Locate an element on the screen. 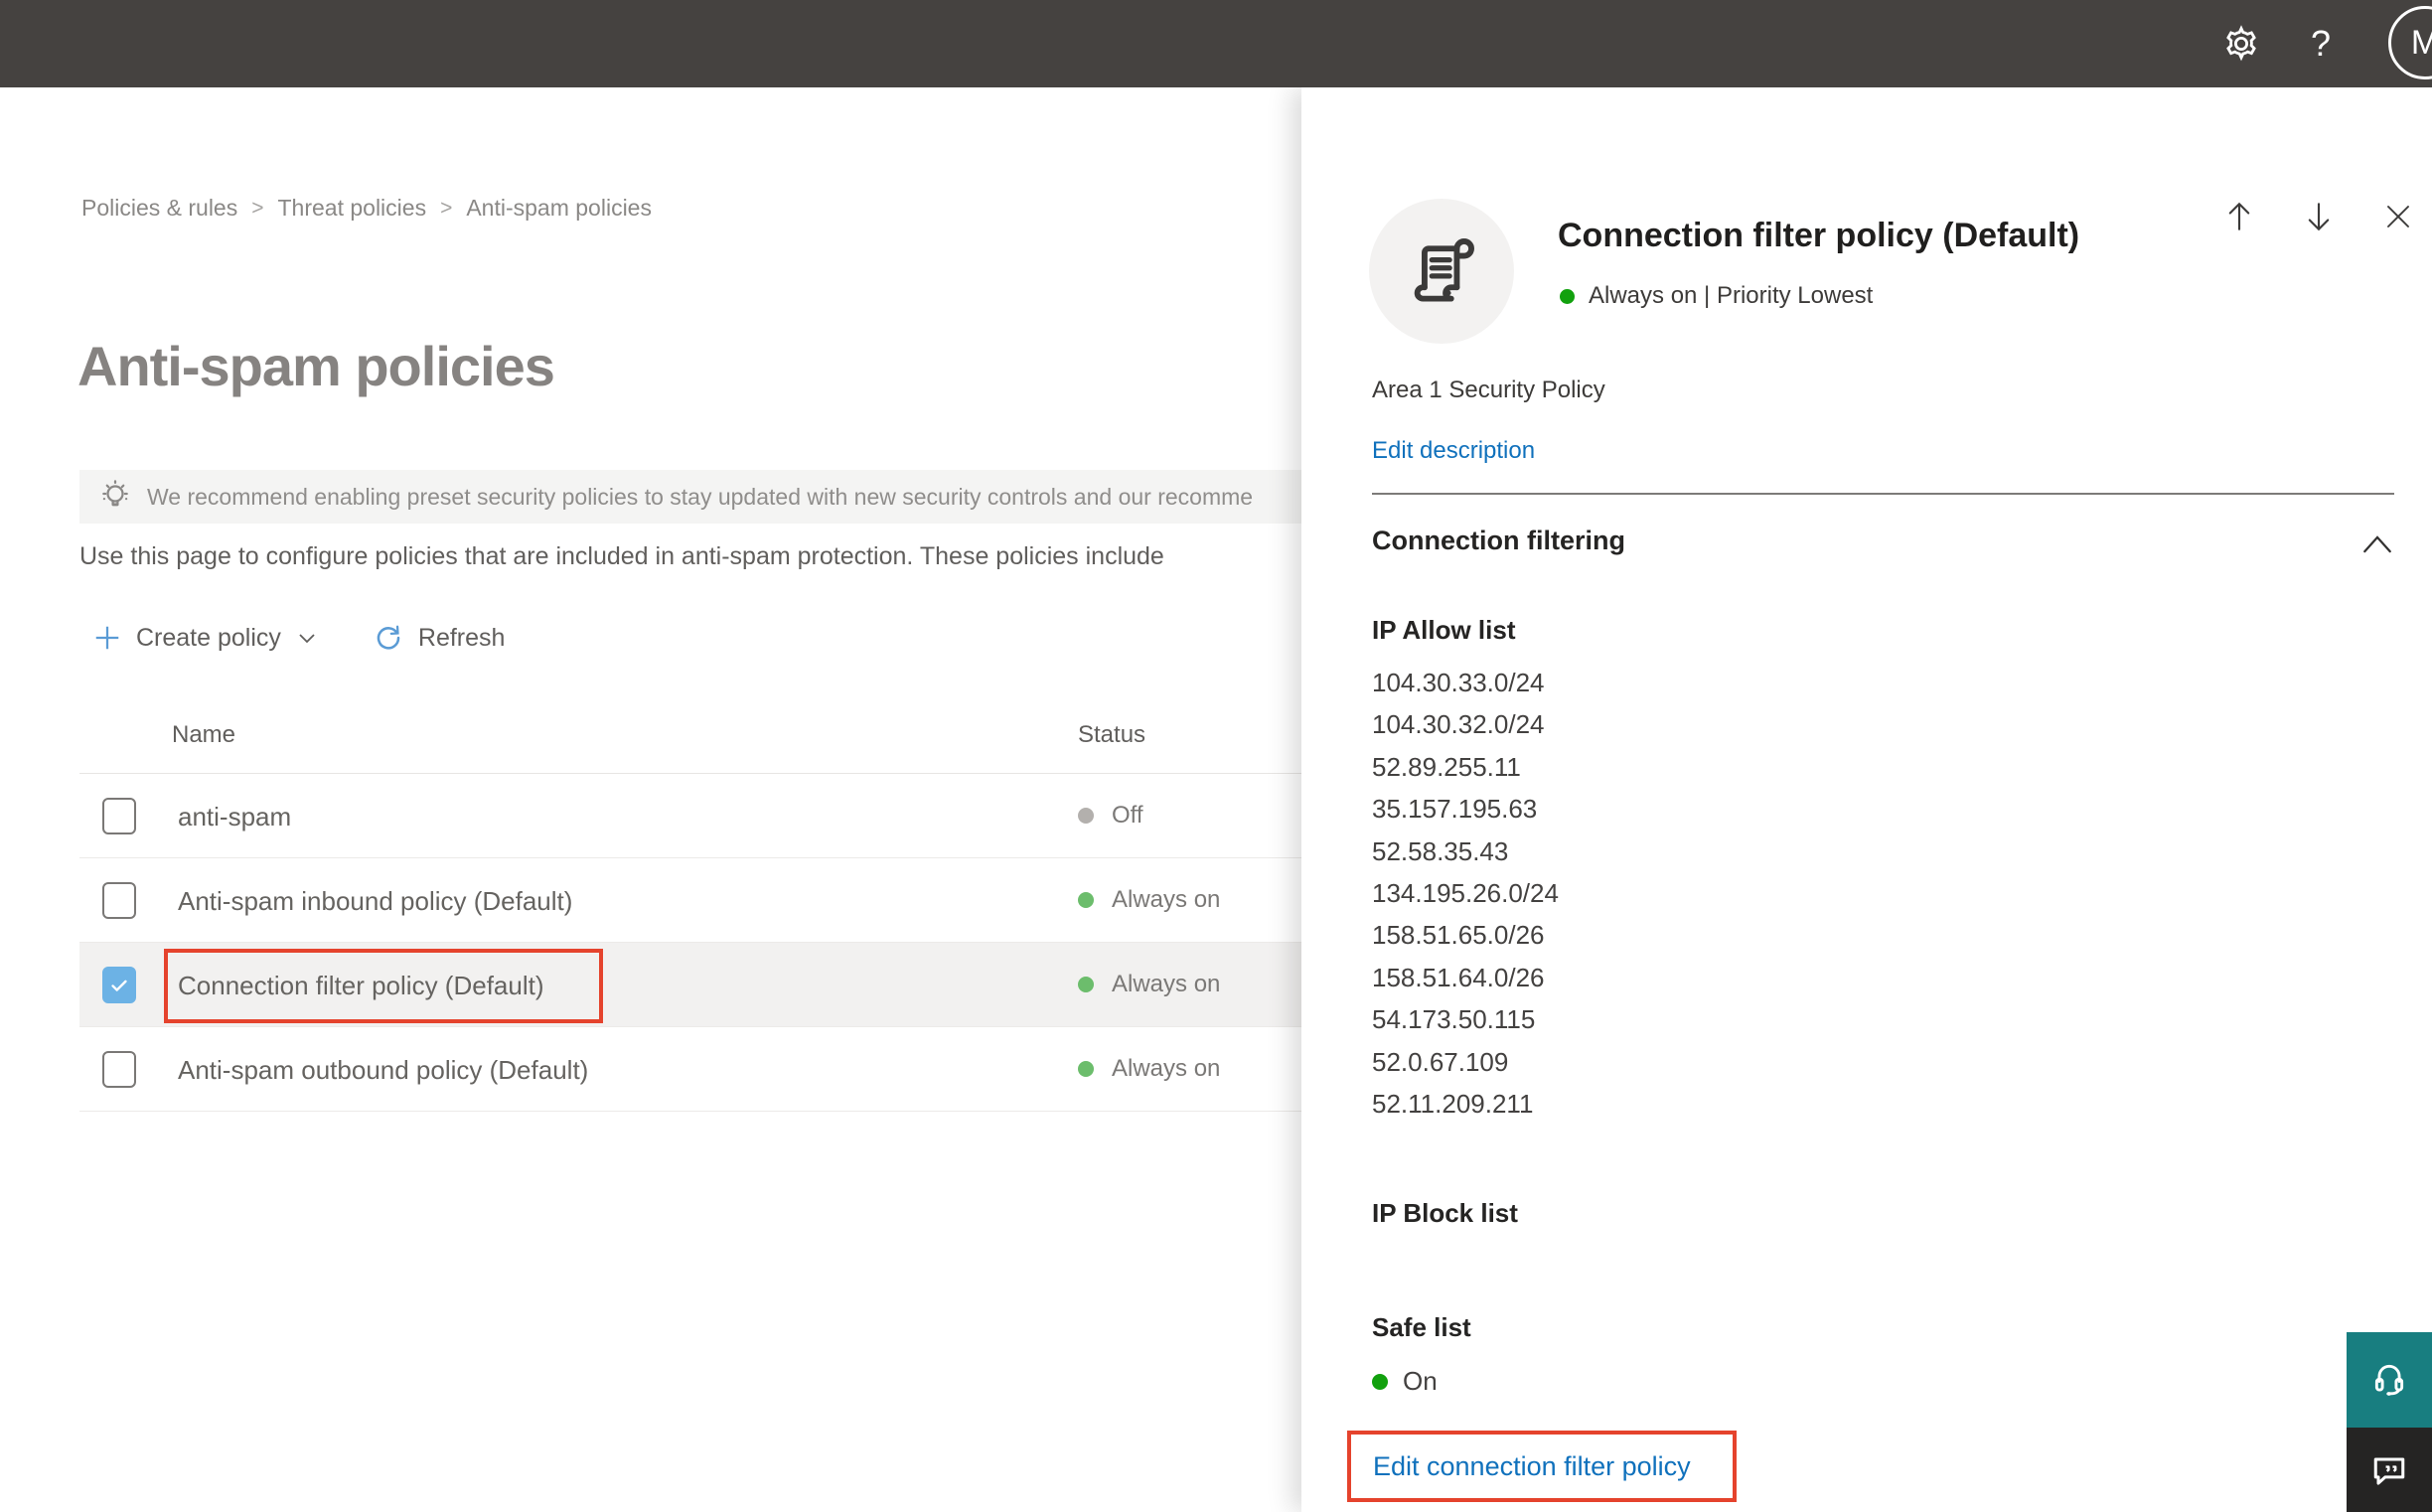  lightbulb-icon is located at coordinates (115, 493).